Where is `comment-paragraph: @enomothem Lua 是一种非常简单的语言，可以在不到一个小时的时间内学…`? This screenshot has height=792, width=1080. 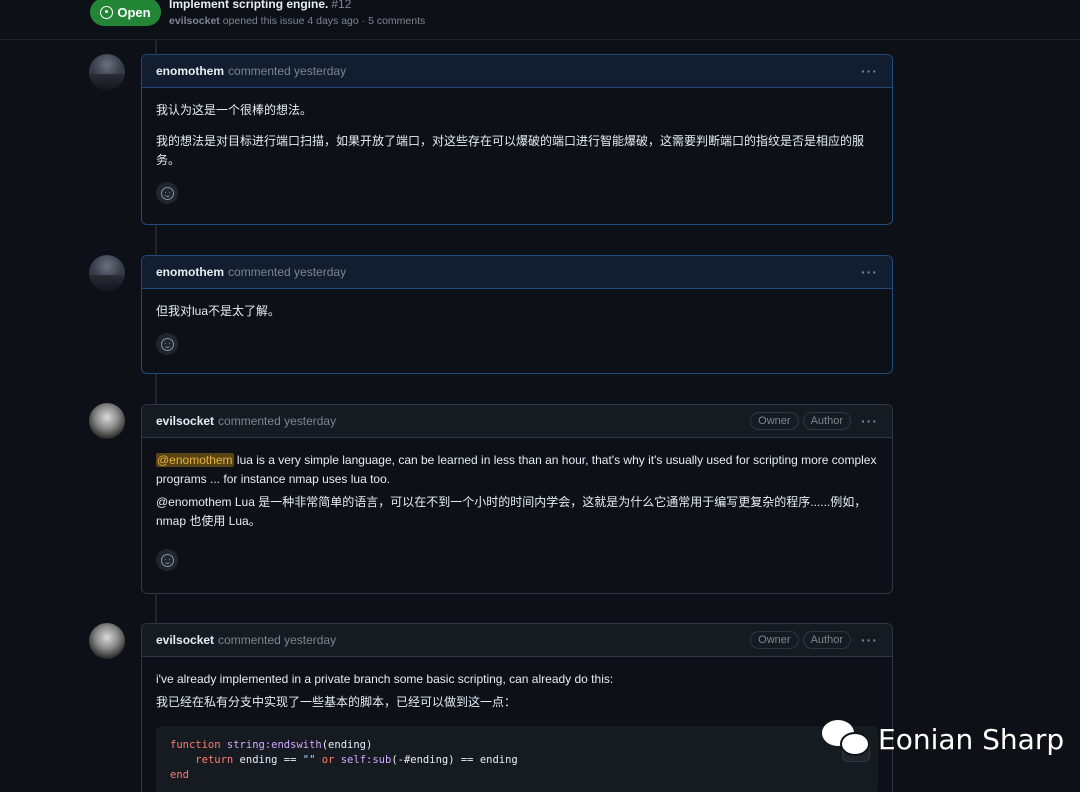
comment-paragraph: @enomothem Lua 是一种非常简单的语言，可以在不到一个小时的时间内学… is located at coordinates (511, 511).